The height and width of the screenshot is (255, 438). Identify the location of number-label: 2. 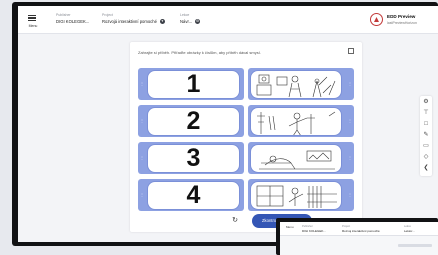
(193, 121).